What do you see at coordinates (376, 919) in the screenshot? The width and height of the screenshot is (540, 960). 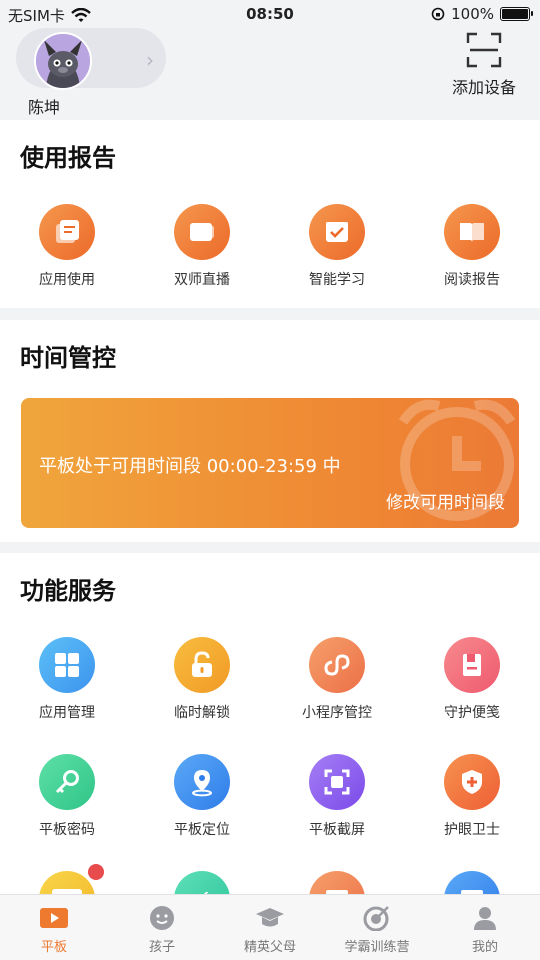 I see `target-icon` at bounding box center [376, 919].